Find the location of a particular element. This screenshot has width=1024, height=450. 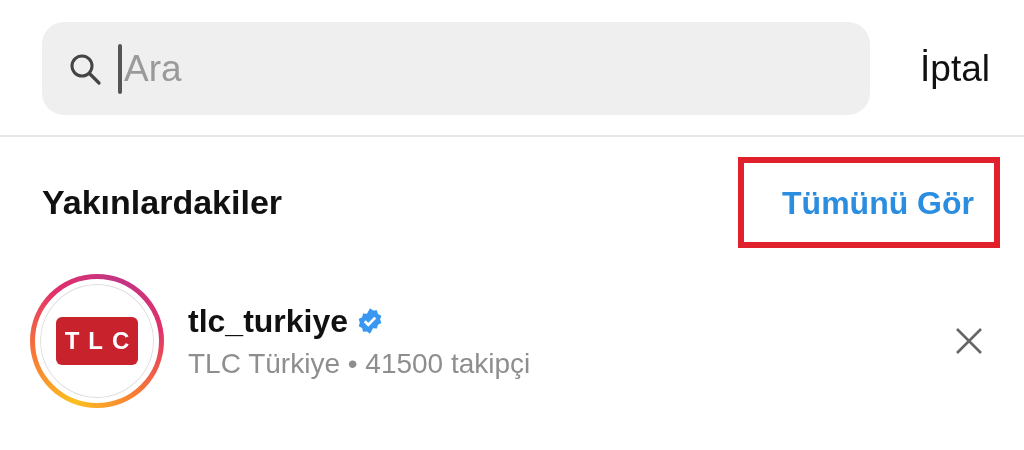

user-subtitle: TLC Türkiye • 41500 takipçi is located at coordinates (359, 363).